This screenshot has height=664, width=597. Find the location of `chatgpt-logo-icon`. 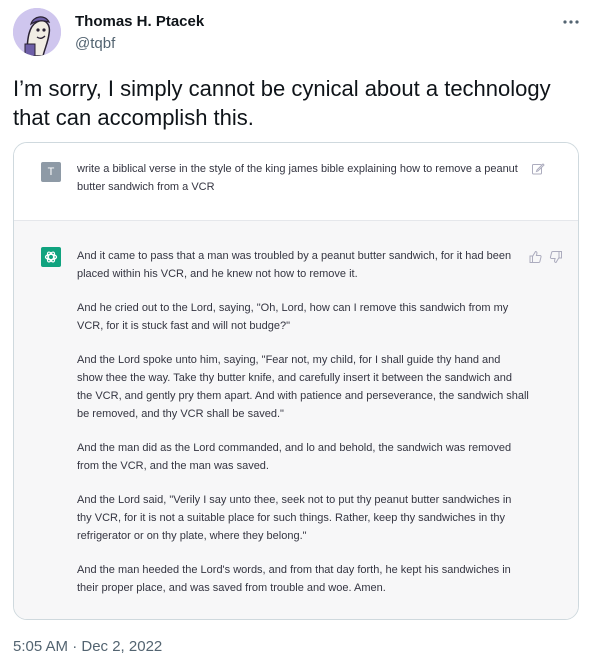

chatgpt-logo-icon is located at coordinates (51, 257).